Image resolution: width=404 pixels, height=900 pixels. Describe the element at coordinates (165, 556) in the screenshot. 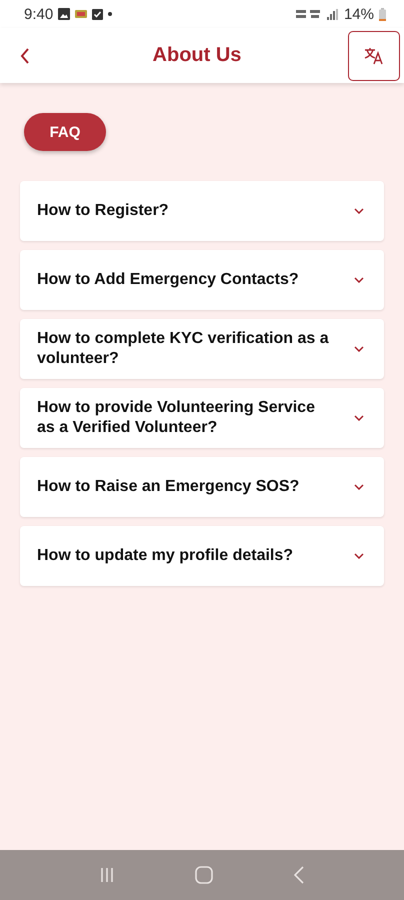

I see `faq-question: How to update my profile details?` at that location.